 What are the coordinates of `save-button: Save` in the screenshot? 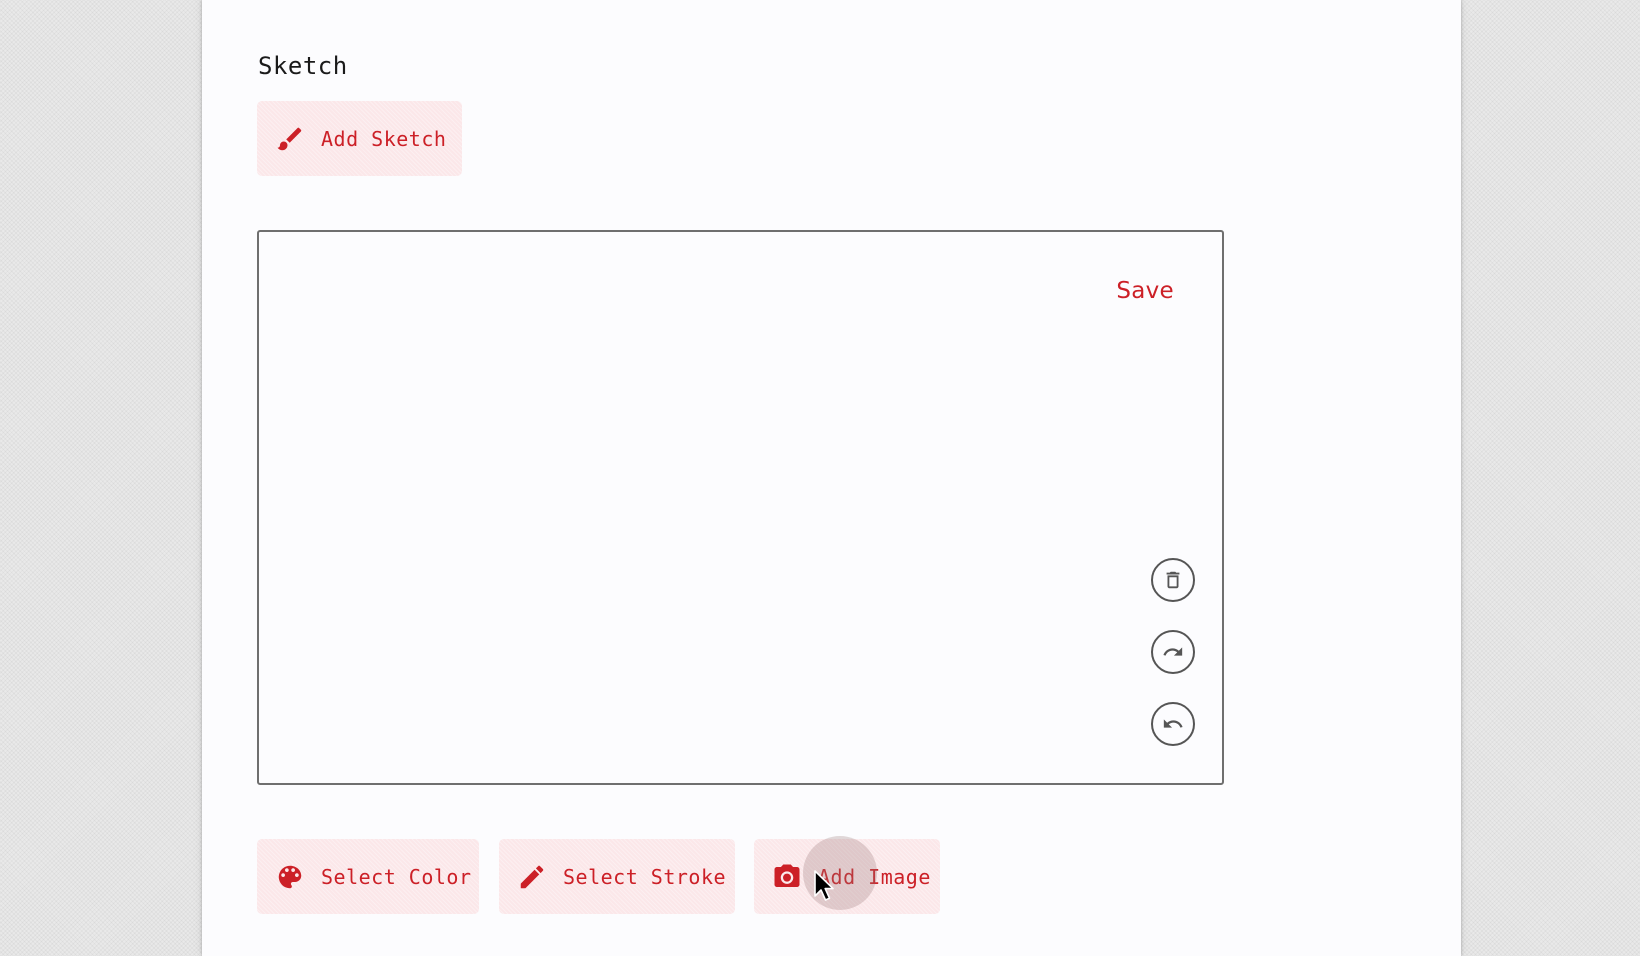 It's located at (1145, 291).